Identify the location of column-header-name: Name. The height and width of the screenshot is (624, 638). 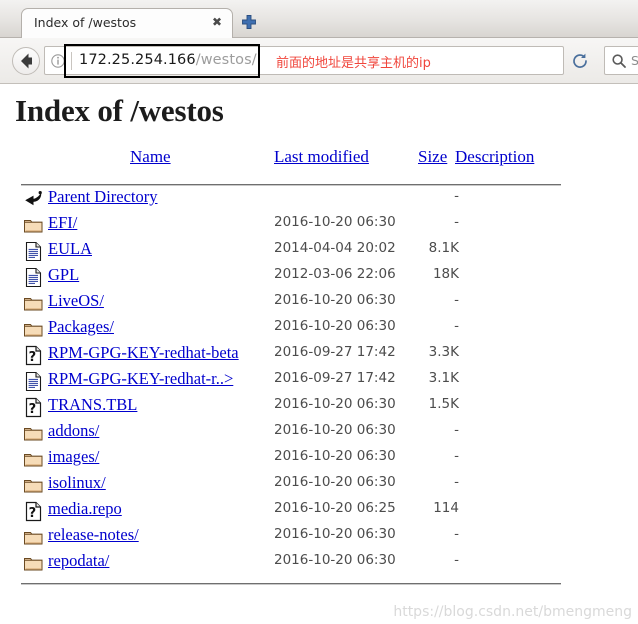
(150, 157).